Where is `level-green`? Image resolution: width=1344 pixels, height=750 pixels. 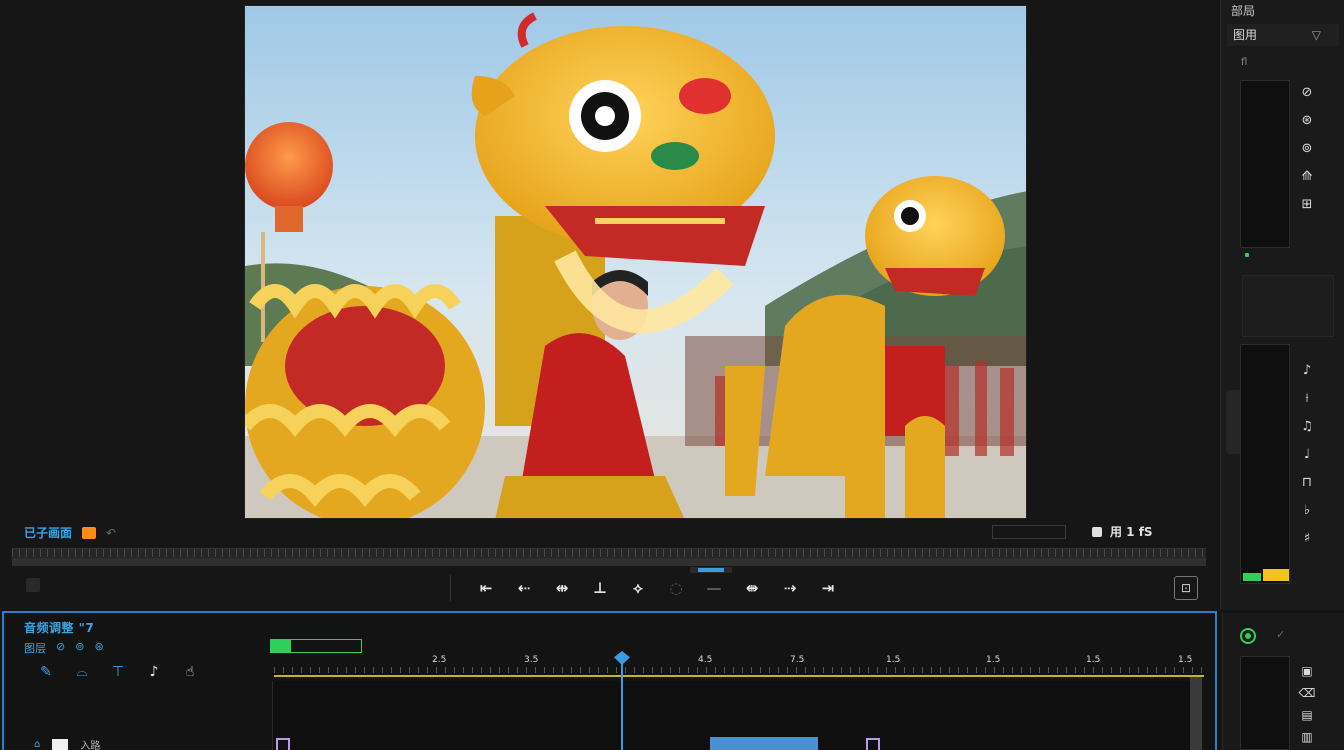
level-green is located at coordinates (1252, 577).